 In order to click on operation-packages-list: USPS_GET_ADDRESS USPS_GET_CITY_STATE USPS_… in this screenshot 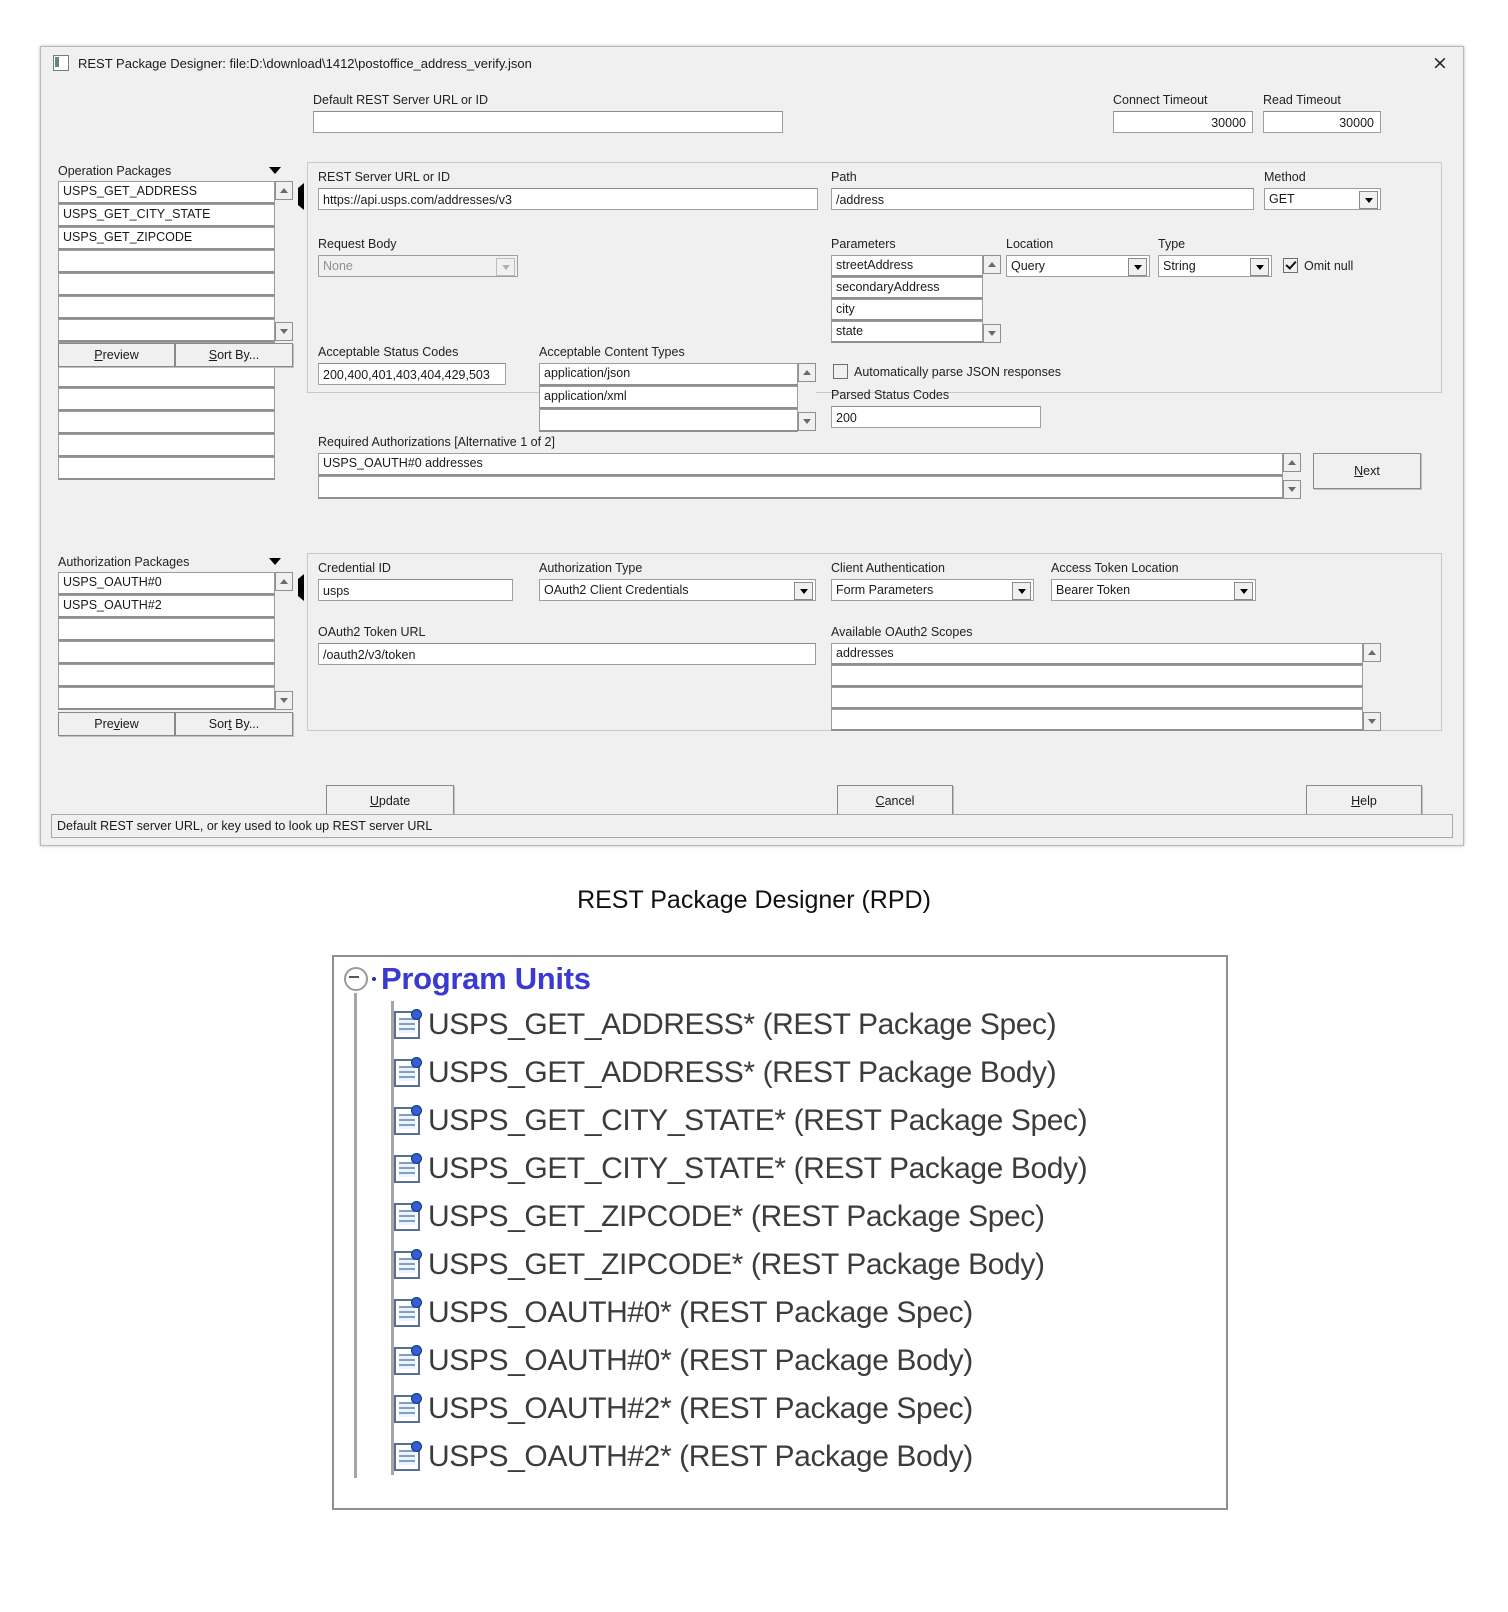, I will do `click(175, 330)`.